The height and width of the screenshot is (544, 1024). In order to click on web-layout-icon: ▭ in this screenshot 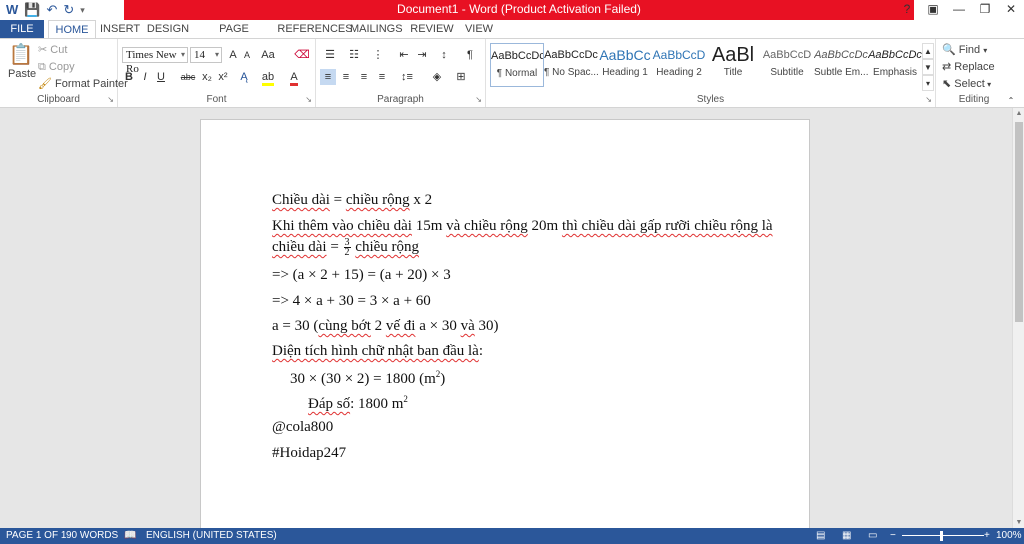, I will do `click(872, 536)`.